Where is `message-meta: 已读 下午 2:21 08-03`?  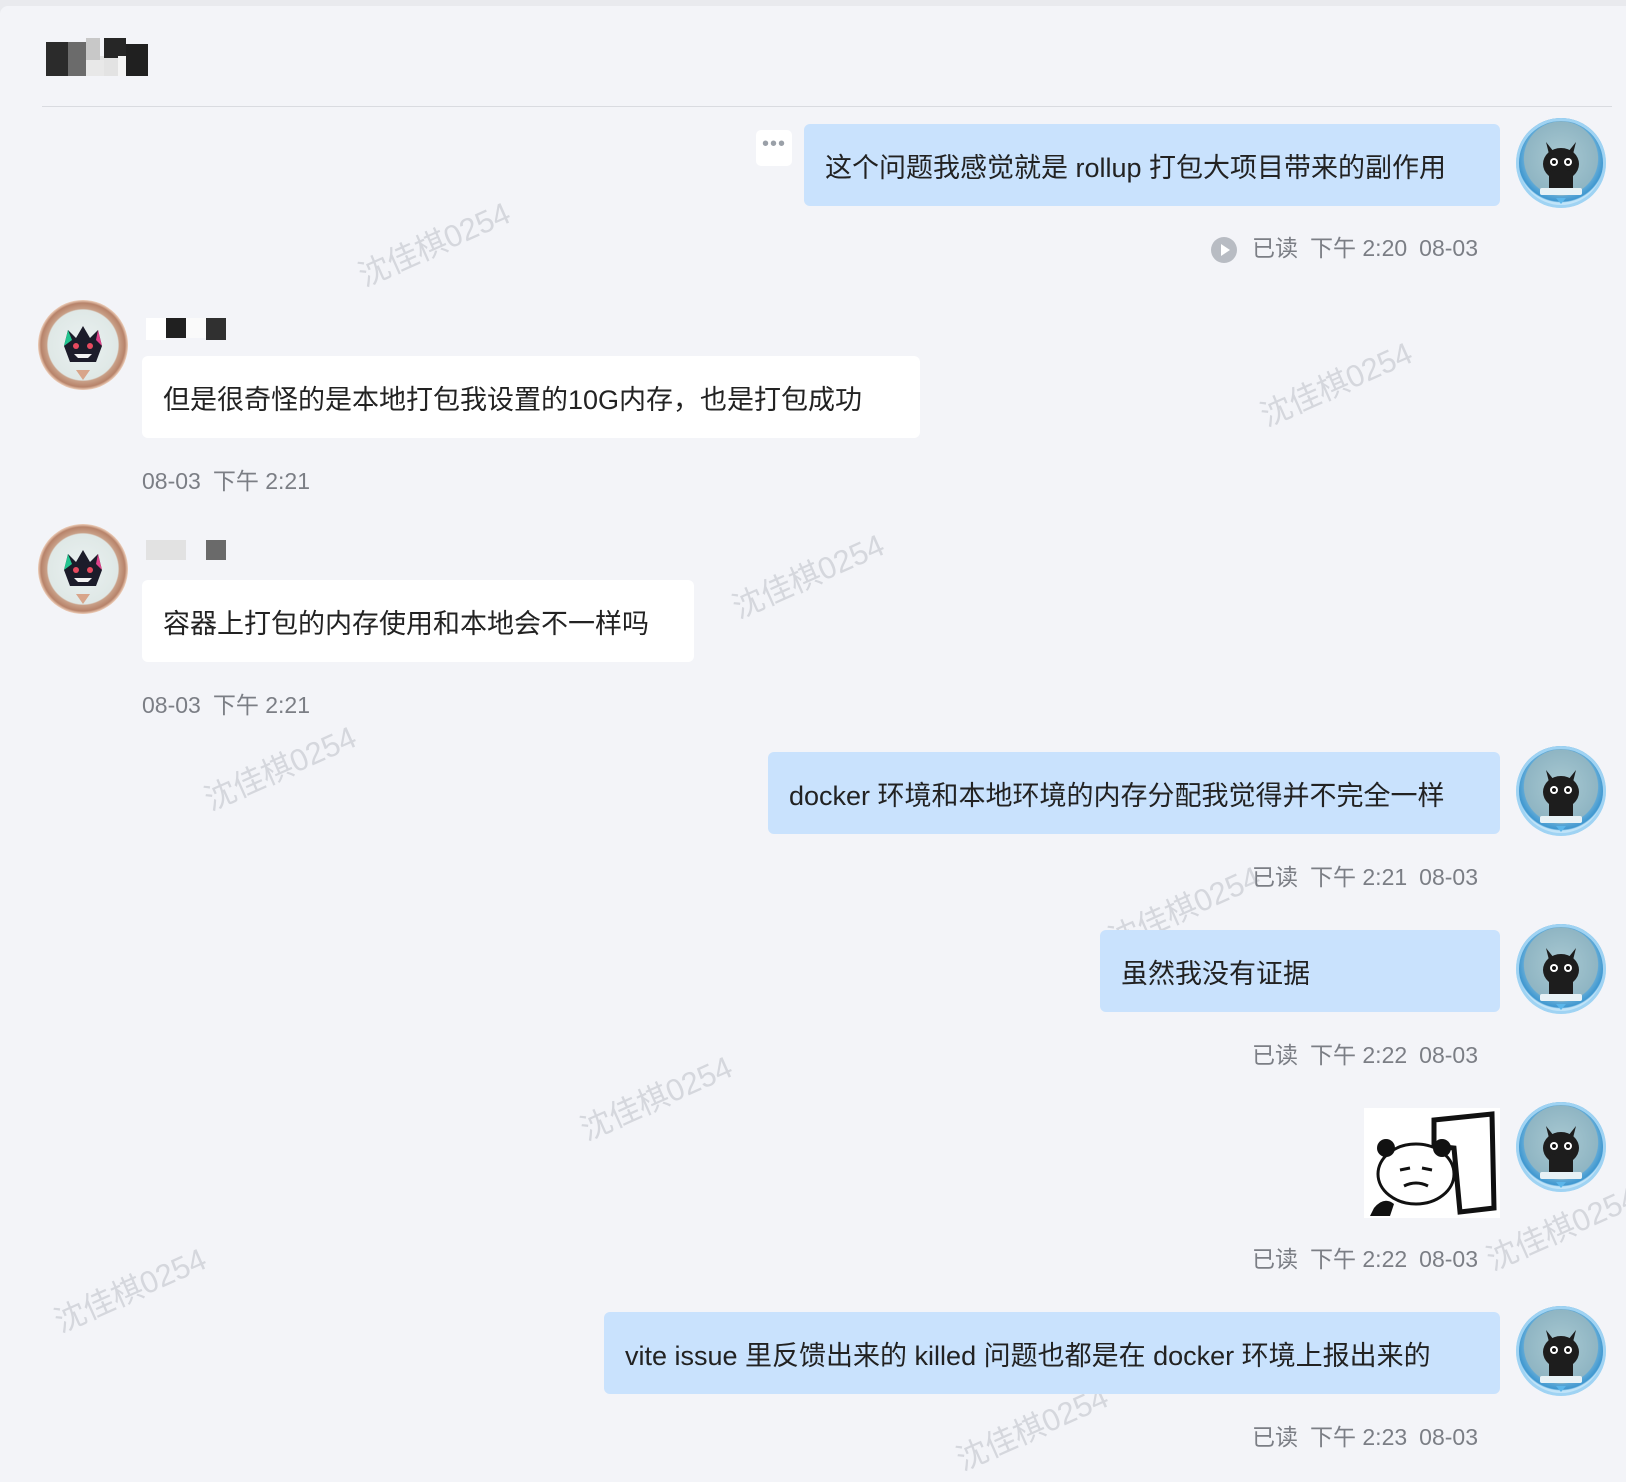 message-meta: 已读 下午 2:21 08-03 is located at coordinates (1371, 875).